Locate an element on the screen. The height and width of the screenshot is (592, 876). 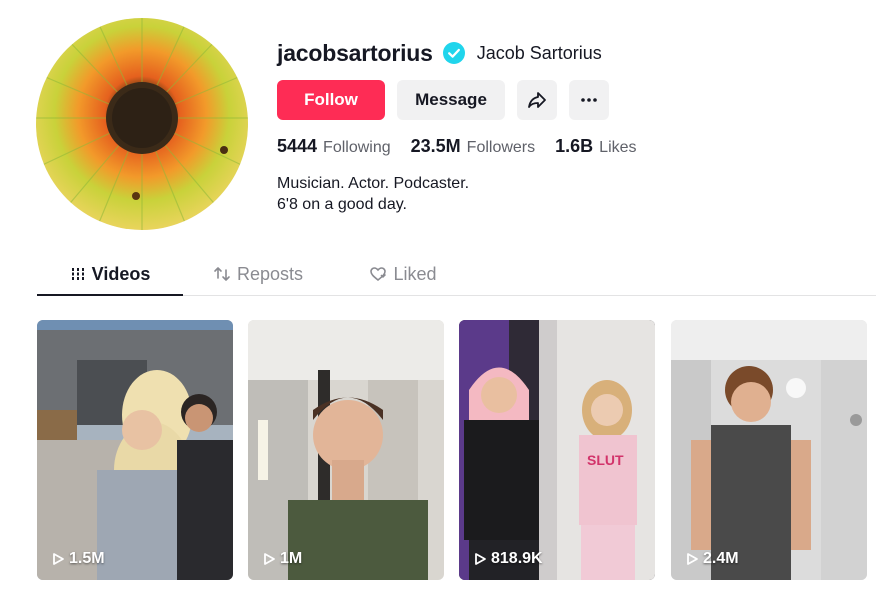
followers-count: 23.5M is located at coordinates (435, 146).